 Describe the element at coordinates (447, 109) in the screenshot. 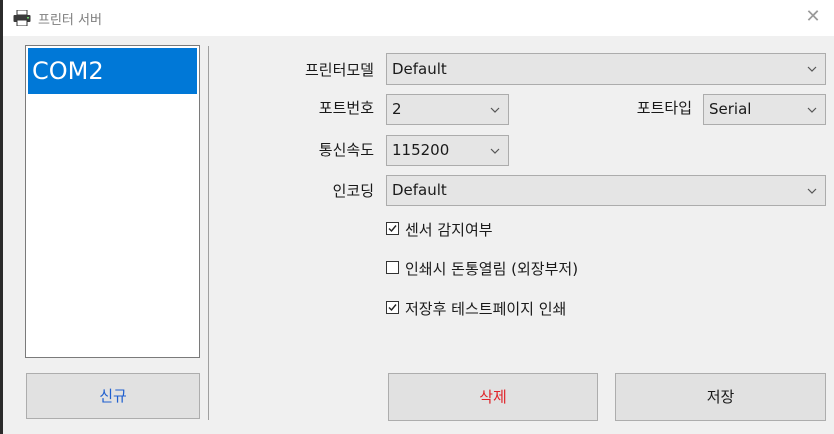

I see `port-number-select: 2` at that location.